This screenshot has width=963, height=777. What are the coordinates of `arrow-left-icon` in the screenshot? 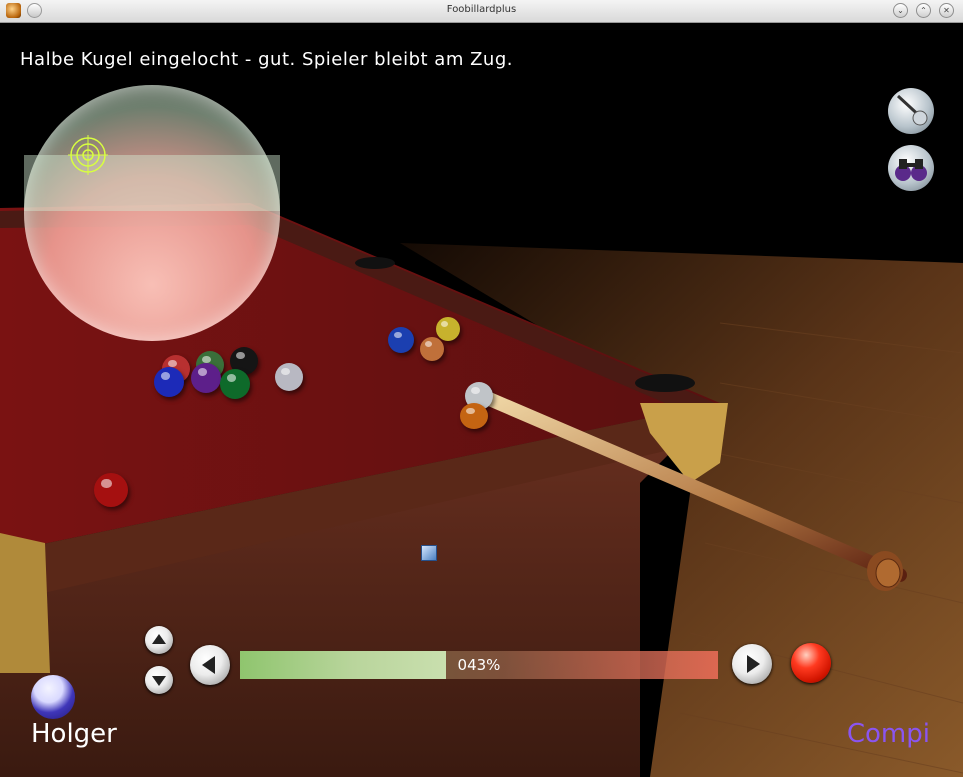 It's located at (210, 665).